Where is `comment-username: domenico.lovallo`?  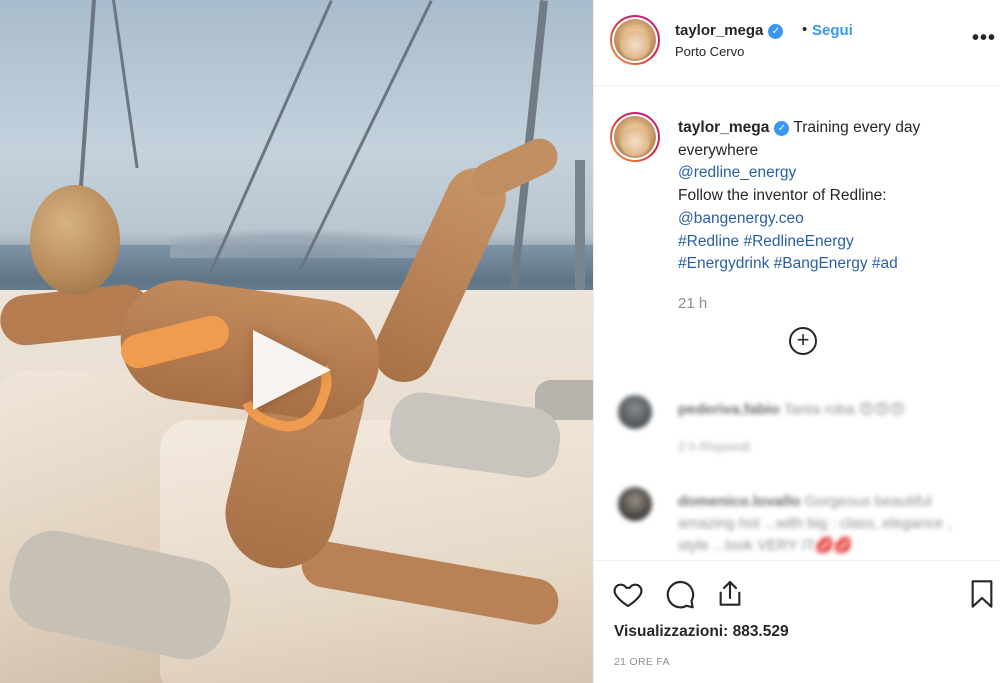
comment-username: domenico.lovallo is located at coordinates (739, 501).